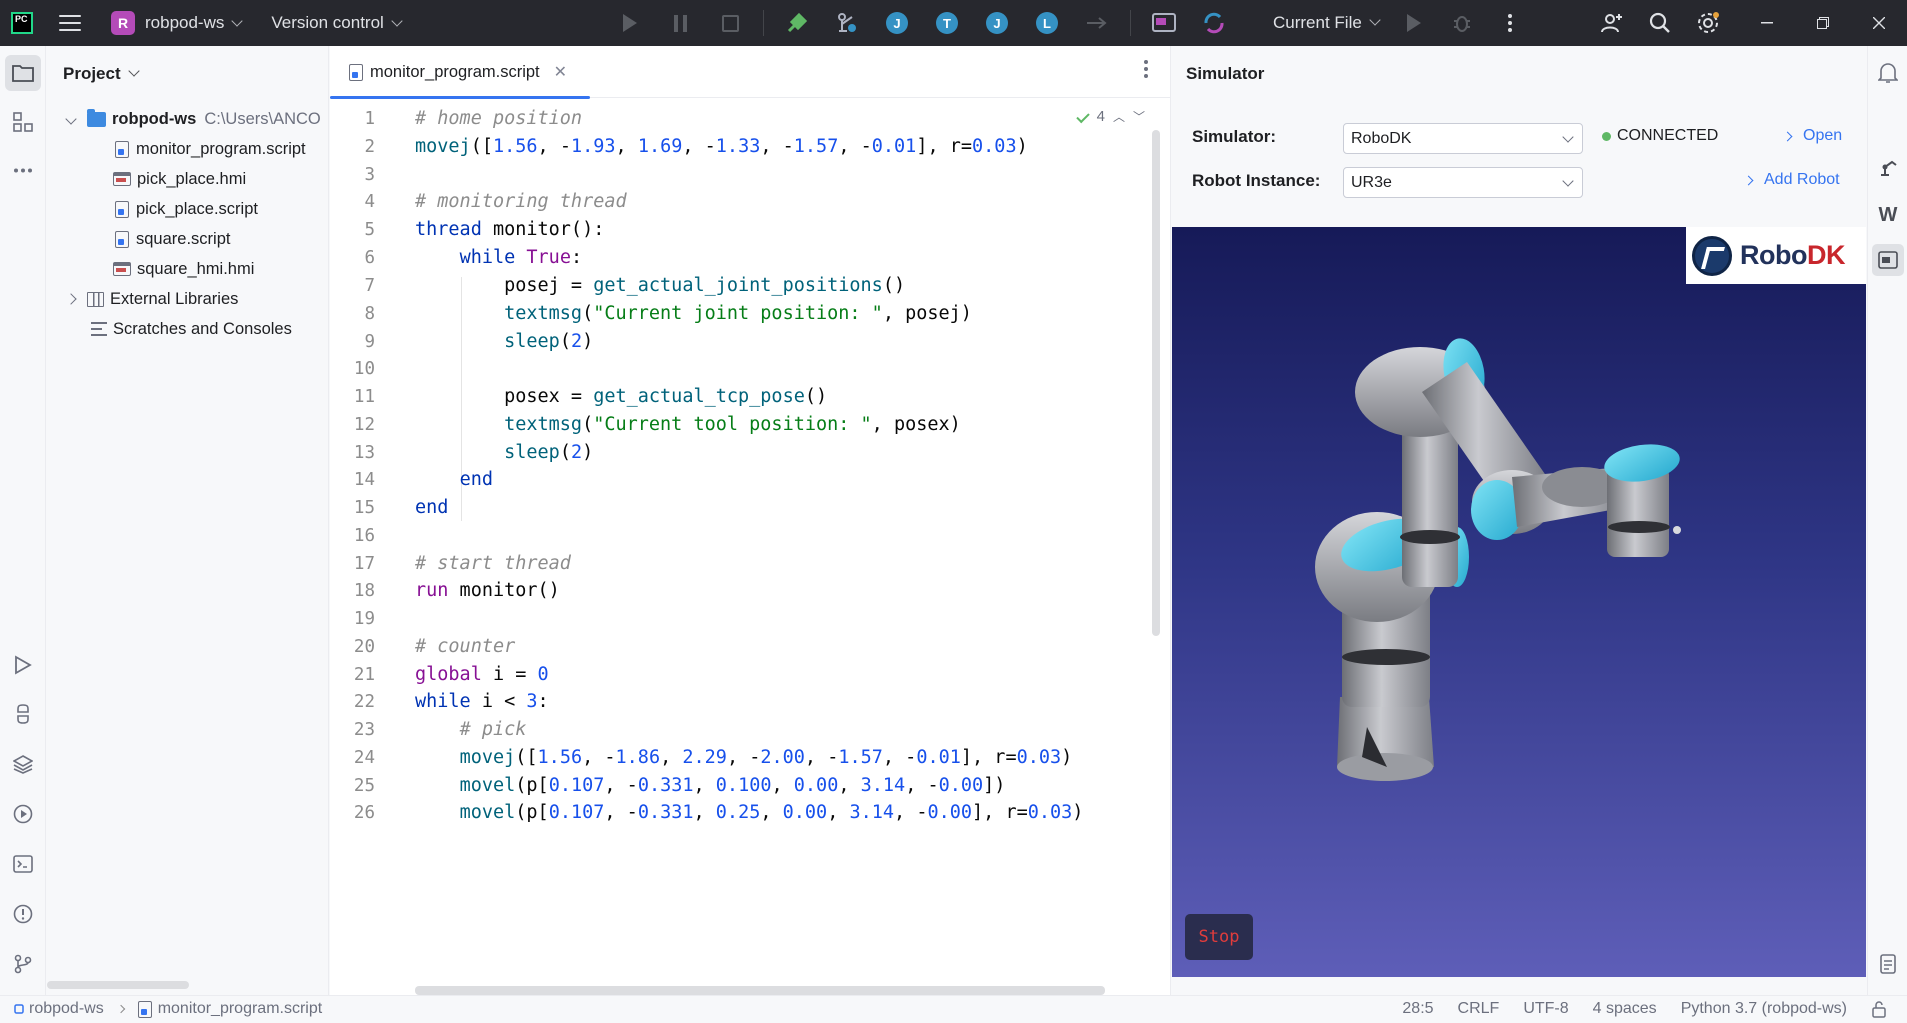 This screenshot has width=1907, height=1023. What do you see at coordinates (364, 591) in the screenshot?
I see `line-number: 18` at bounding box center [364, 591].